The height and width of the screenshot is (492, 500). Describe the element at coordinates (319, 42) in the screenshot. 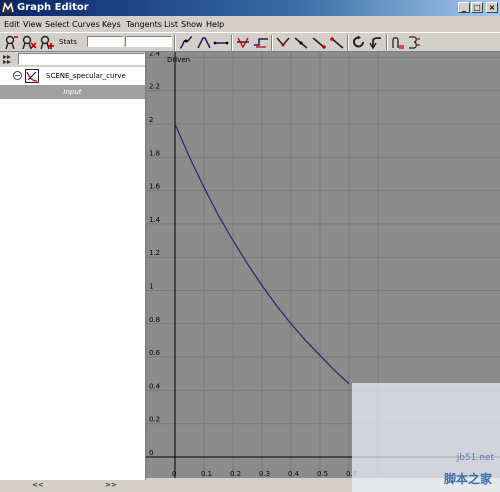

I see `unify-tangent-icon` at that location.